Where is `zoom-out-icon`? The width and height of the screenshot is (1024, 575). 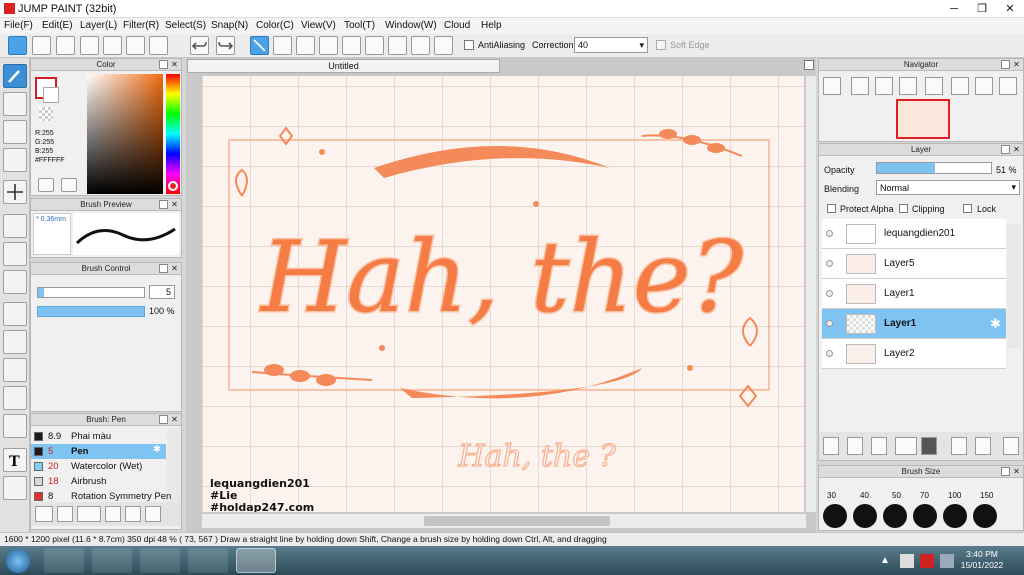 zoom-out-icon is located at coordinates (908, 86).